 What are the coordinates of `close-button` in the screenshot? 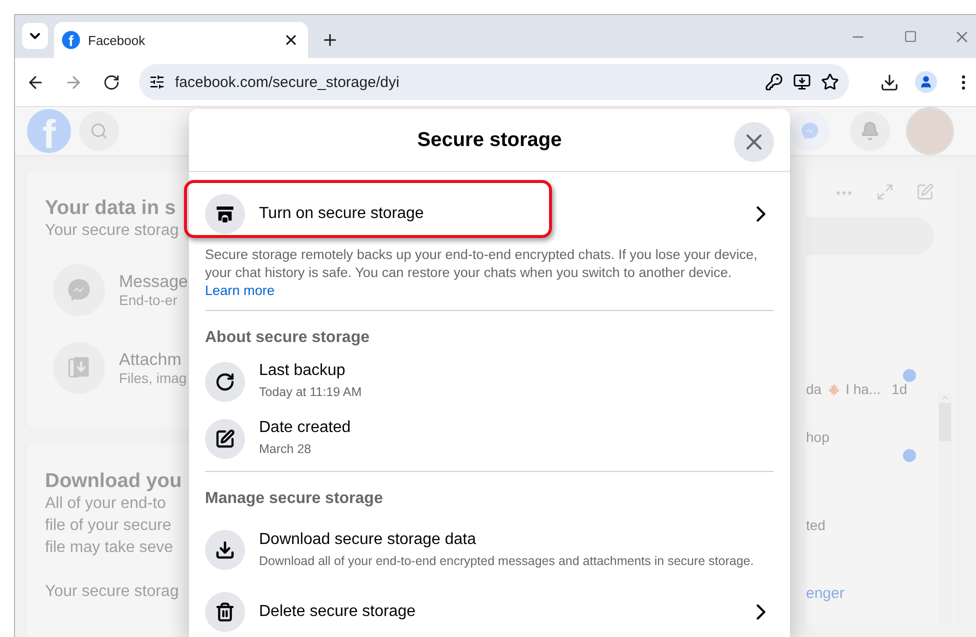 It's located at (754, 142).